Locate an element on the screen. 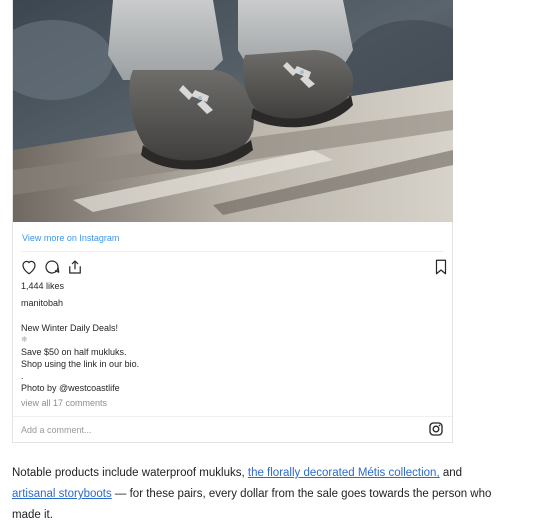  heart-icon is located at coordinates (29, 267).